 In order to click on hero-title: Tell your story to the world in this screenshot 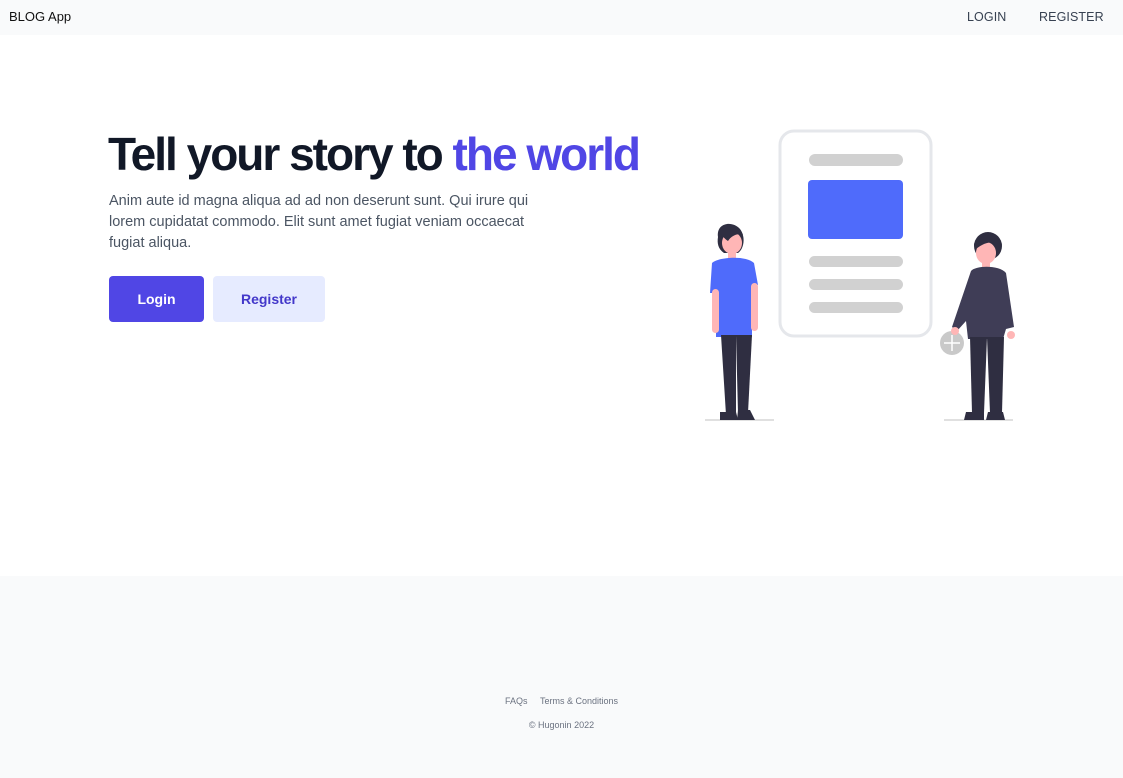, I will do `click(374, 154)`.